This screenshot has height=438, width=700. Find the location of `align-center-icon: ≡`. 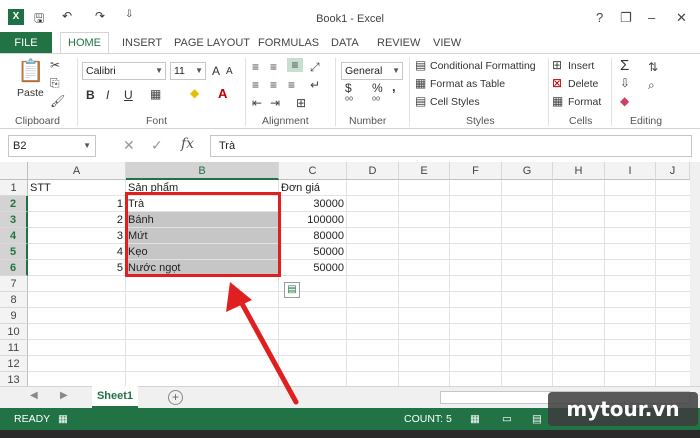

align-center-icon: ≡ is located at coordinates (273, 85).